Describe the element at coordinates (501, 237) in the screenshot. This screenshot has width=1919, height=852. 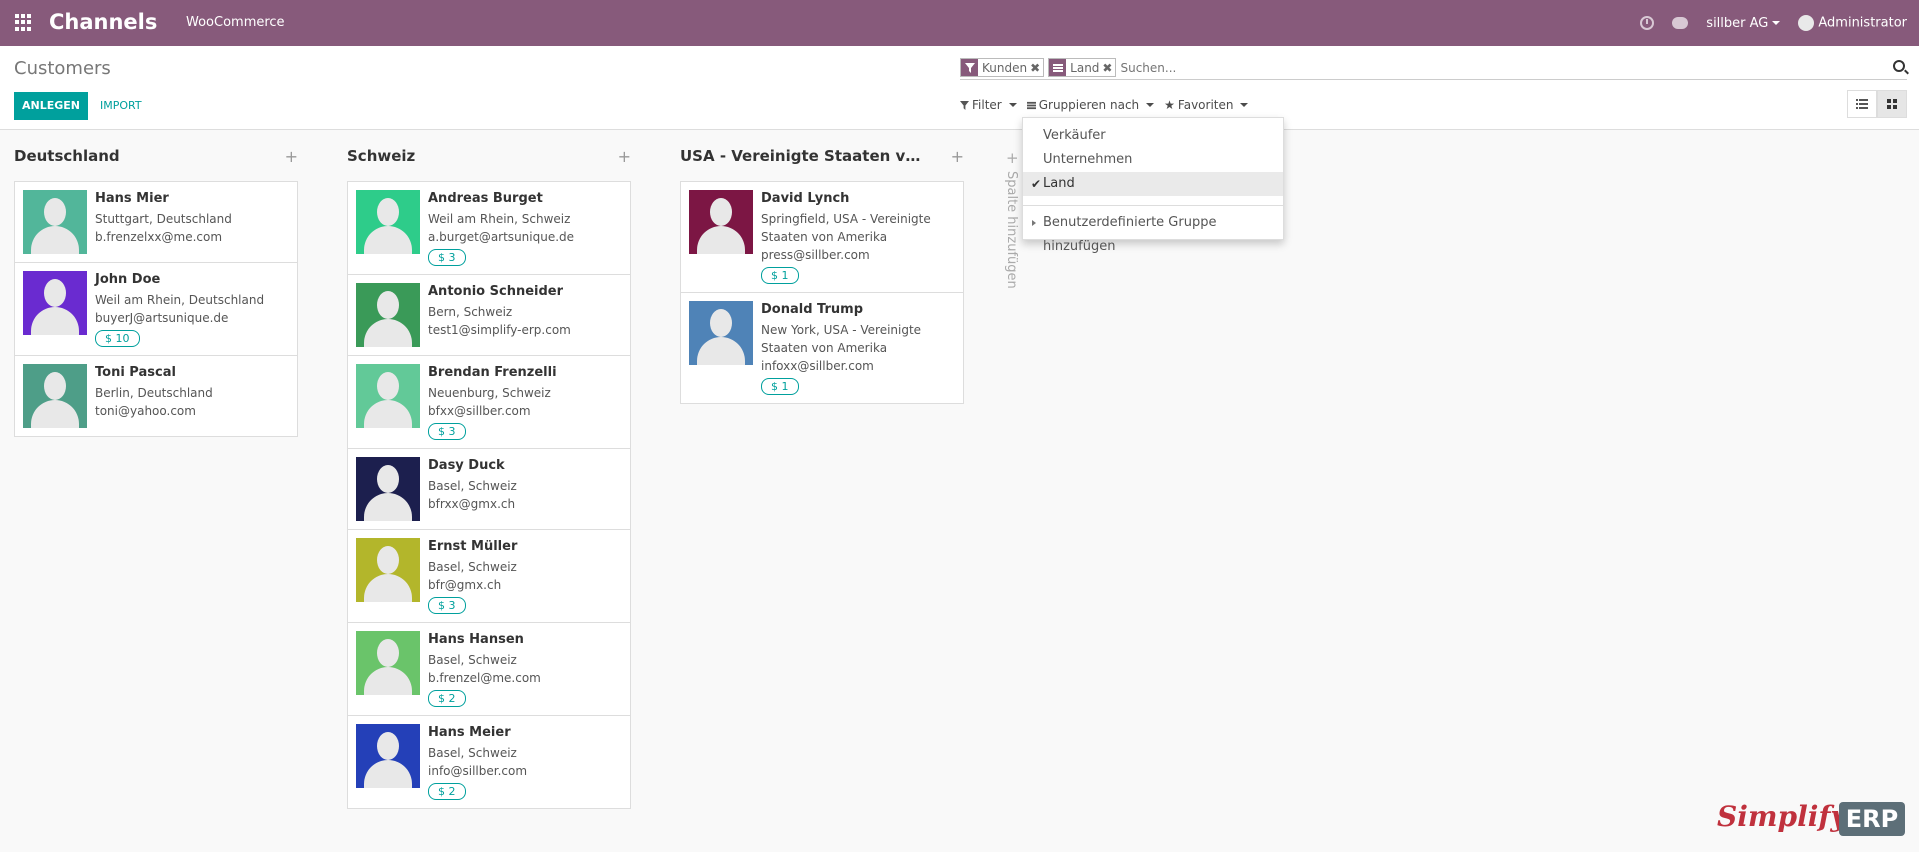
I see `customer-email: a.burget@artsunique.de` at that location.